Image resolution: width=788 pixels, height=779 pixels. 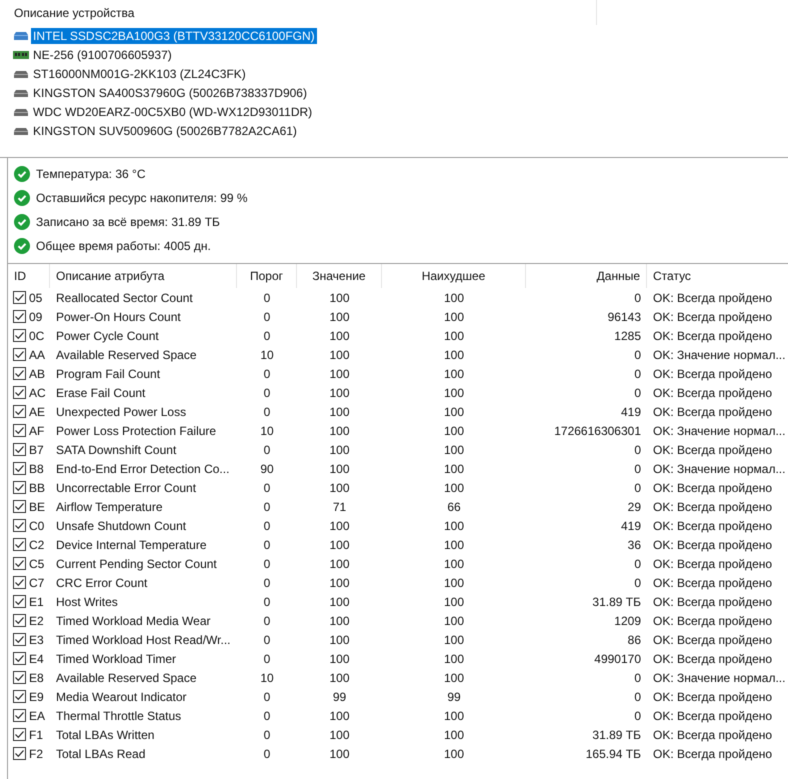 I want to click on summary-text: Записано за всё время: 31.89 ТБ, so click(x=128, y=222).